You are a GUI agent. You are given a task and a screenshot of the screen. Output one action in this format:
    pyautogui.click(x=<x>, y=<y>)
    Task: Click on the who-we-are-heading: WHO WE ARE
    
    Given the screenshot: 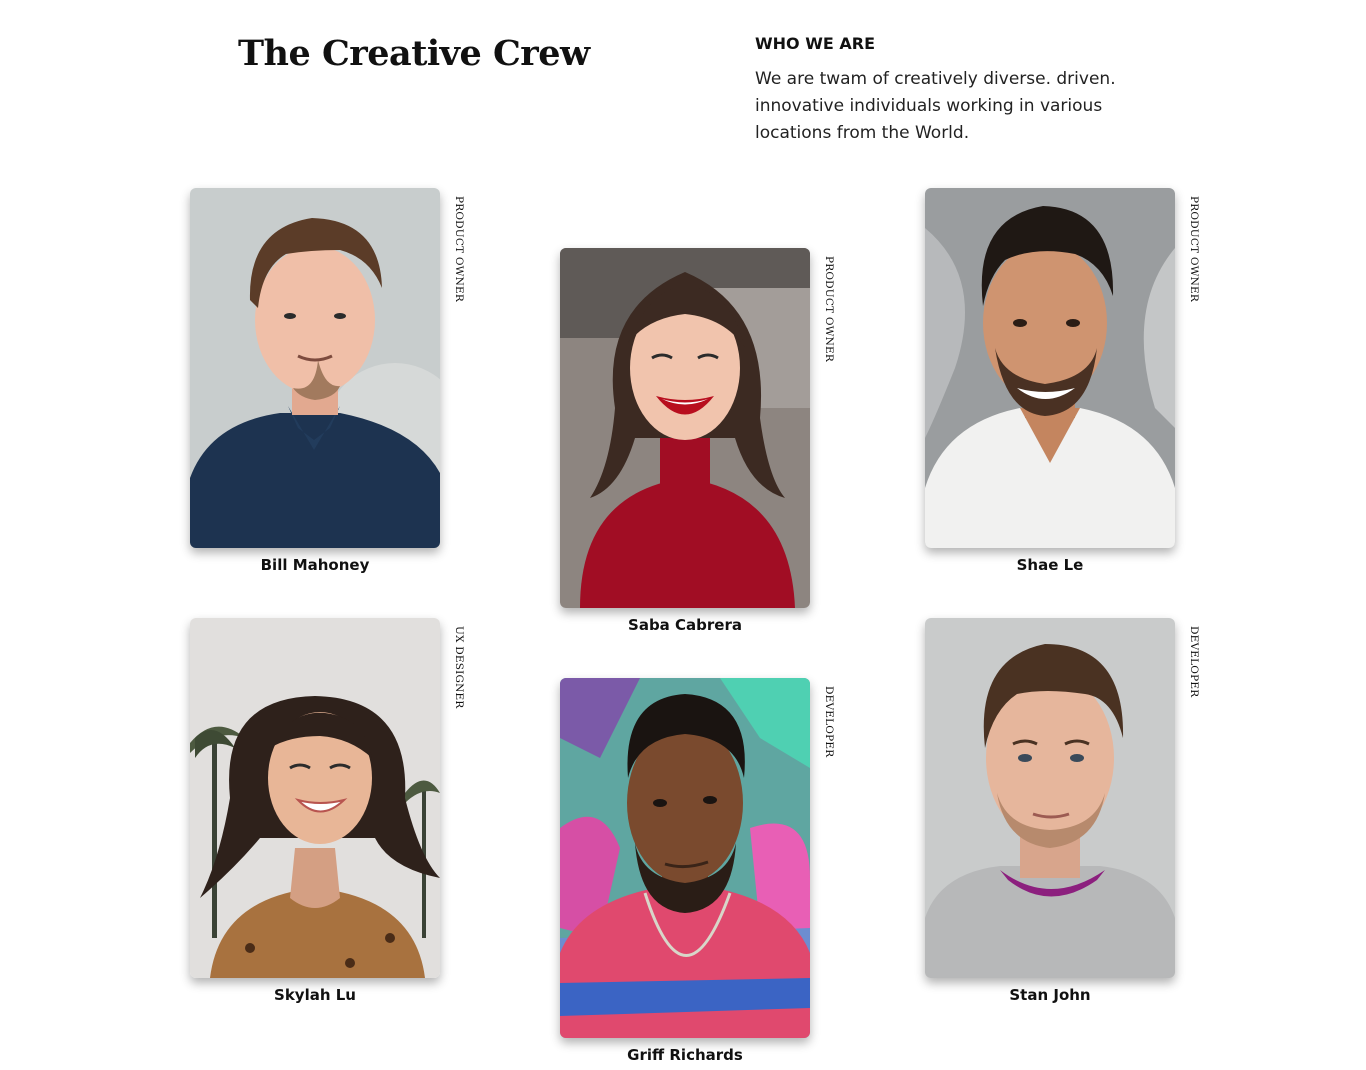 What is the action you would take?
    pyautogui.click(x=815, y=43)
    